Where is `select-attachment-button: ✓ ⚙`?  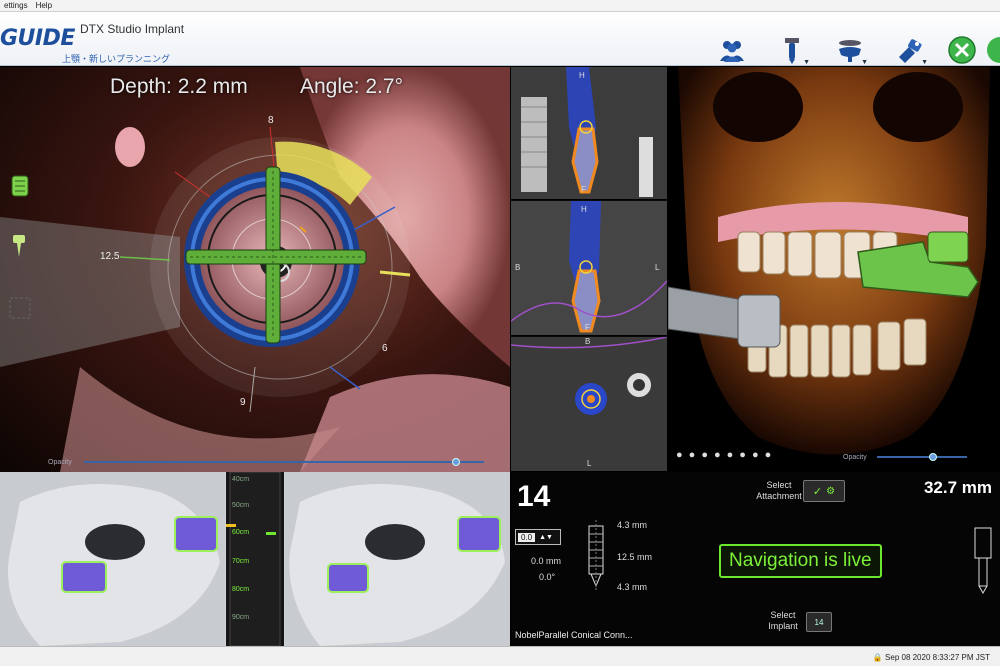
select-attachment-button: ✓ ⚙ is located at coordinates (824, 491).